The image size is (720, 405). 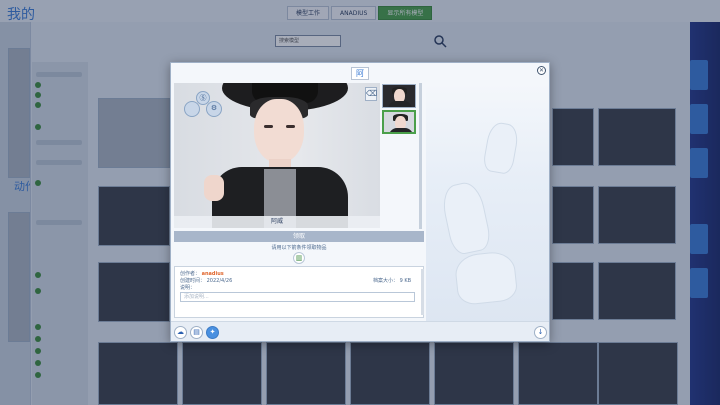 What do you see at coordinates (399, 122) in the screenshot?
I see `preview-thumbnail-selected` at bounding box center [399, 122].